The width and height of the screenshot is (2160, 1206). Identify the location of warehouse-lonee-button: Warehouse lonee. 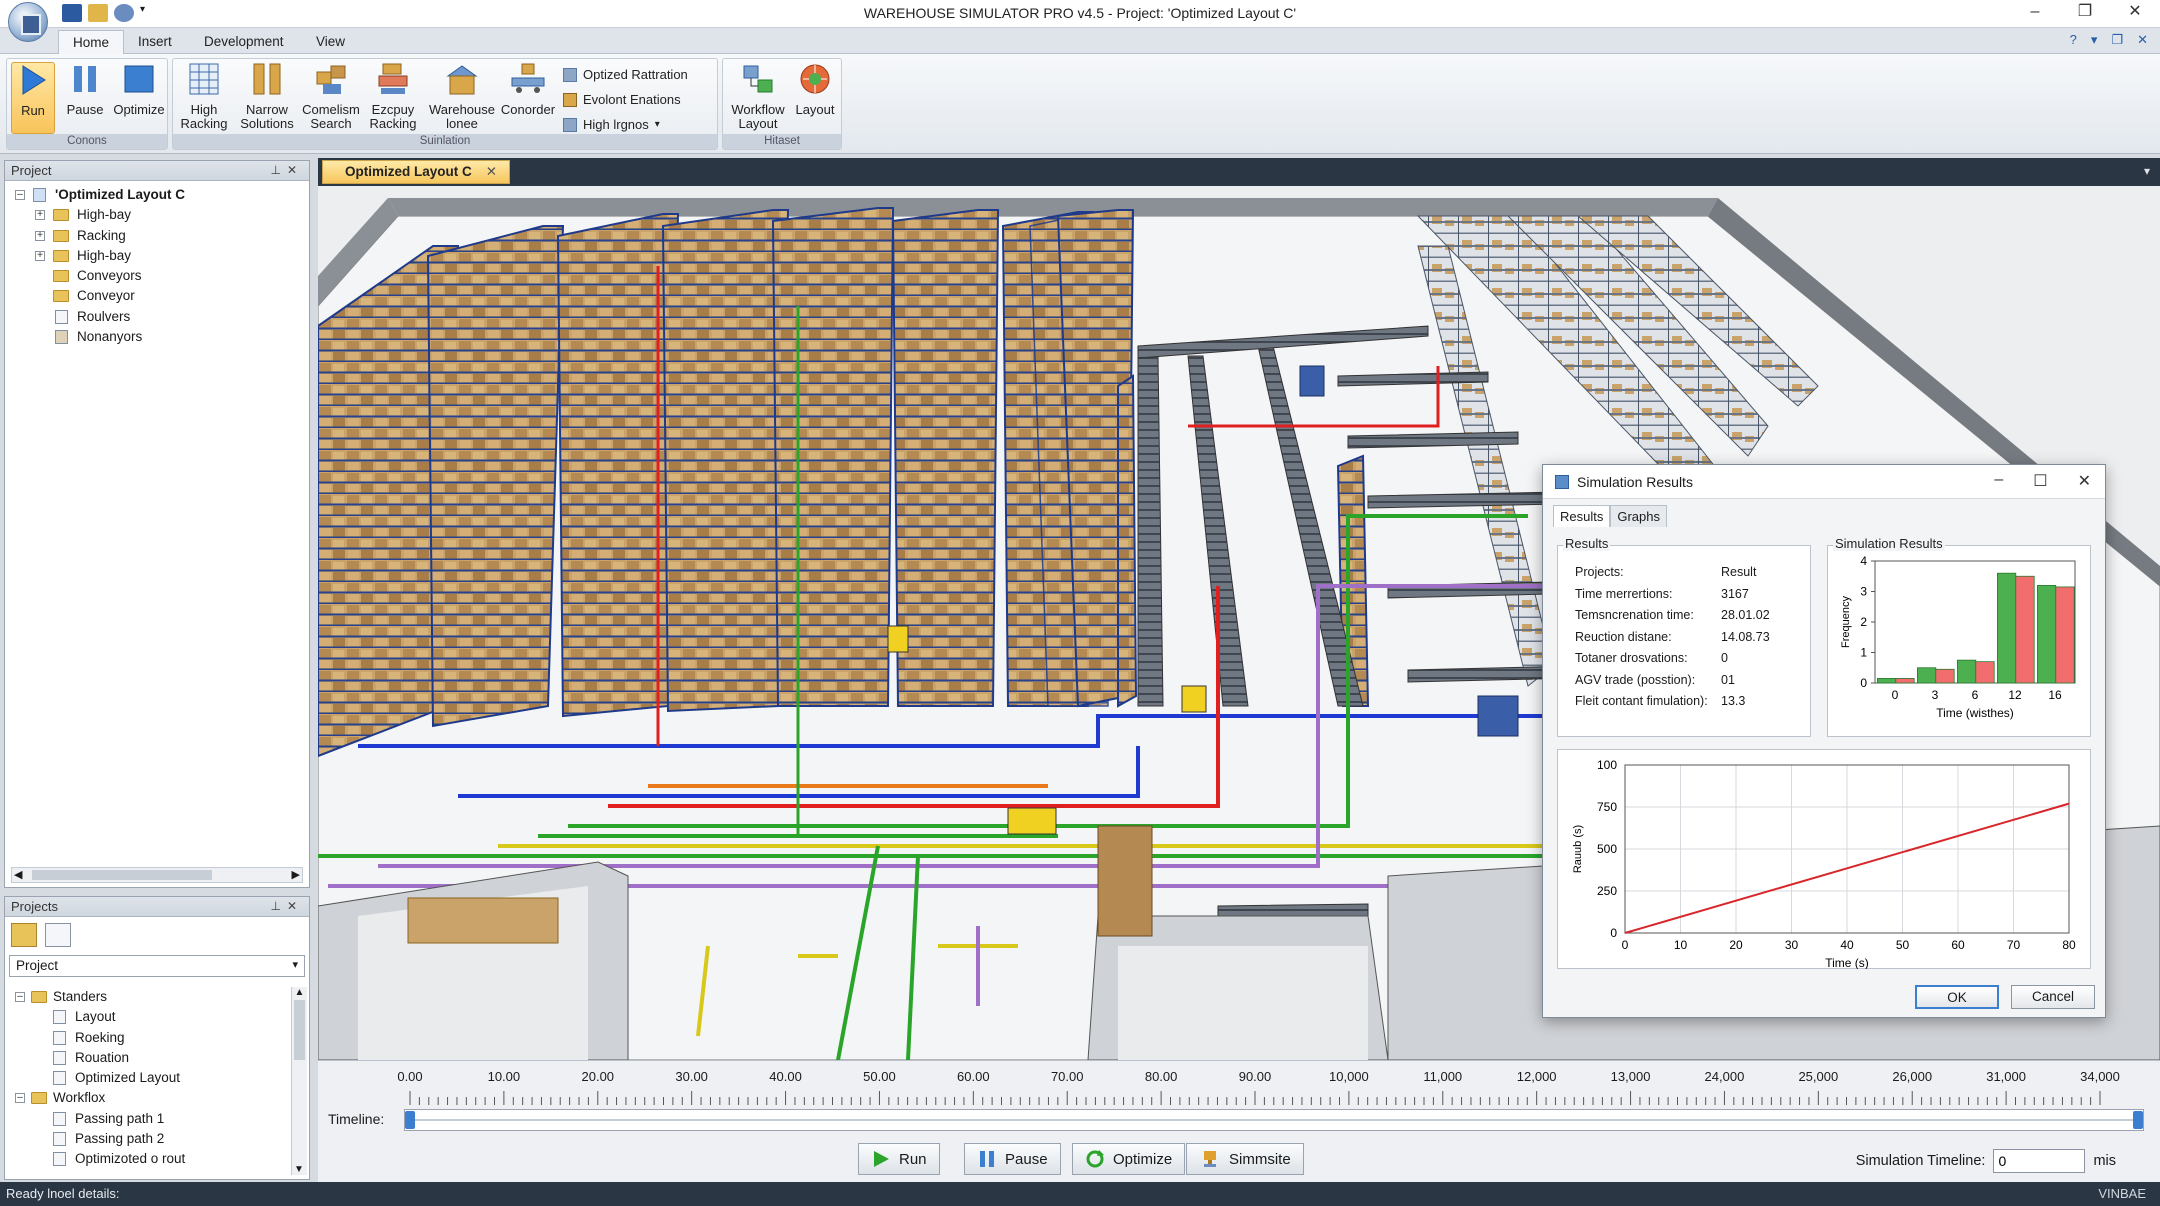
(462, 96).